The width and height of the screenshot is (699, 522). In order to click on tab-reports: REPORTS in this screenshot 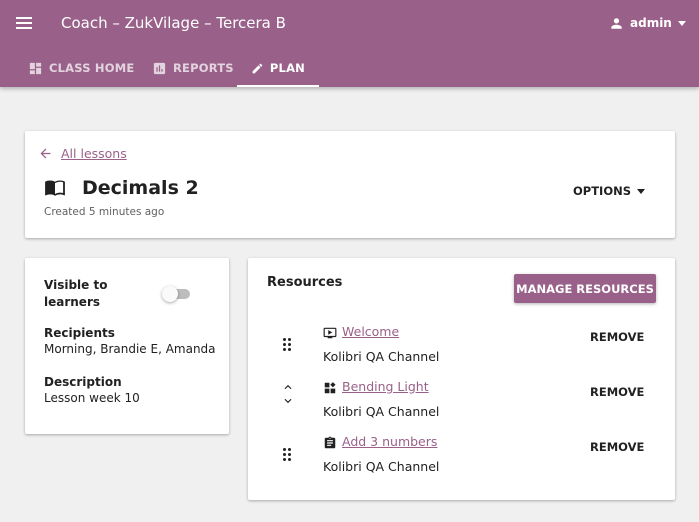, I will do `click(193, 68)`.